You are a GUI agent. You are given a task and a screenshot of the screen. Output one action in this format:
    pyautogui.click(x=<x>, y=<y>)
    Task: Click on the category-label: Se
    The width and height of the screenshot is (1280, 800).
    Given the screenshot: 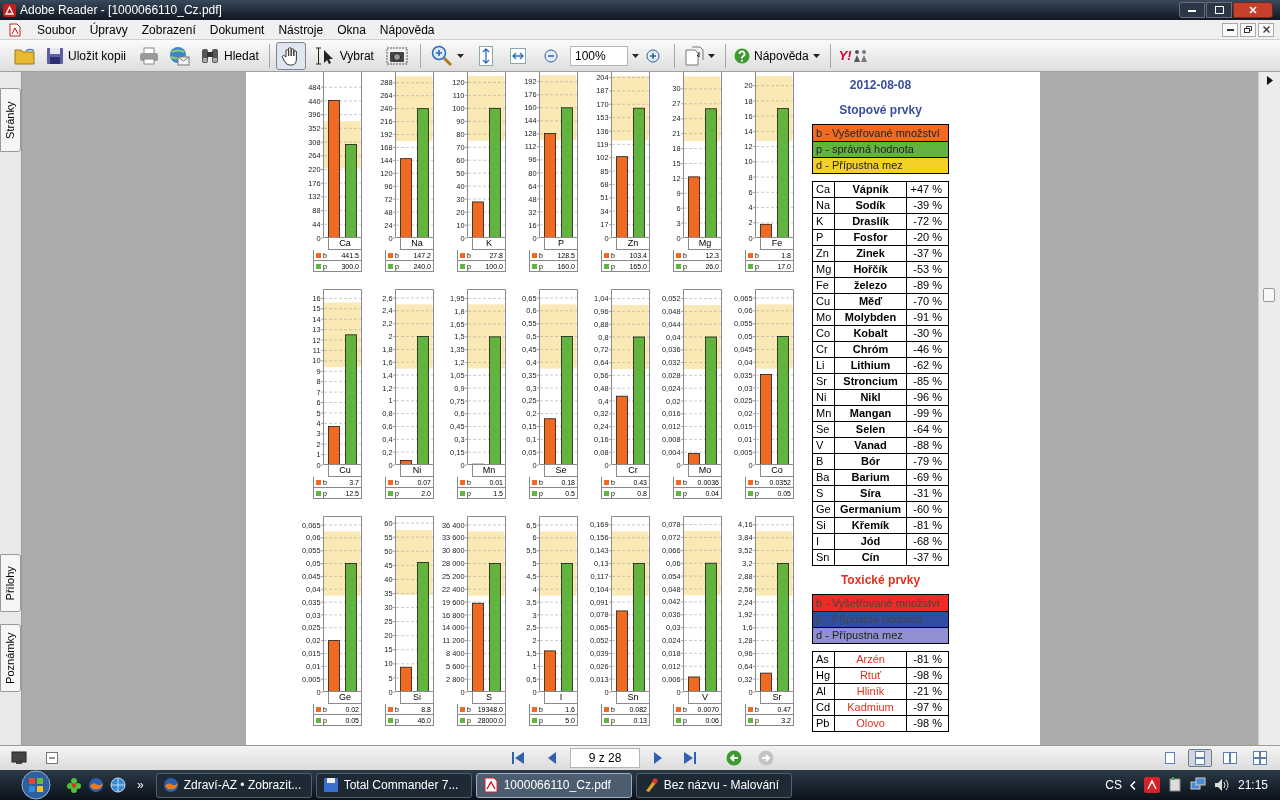 What is the action you would take?
    pyautogui.click(x=561, y=471)
    